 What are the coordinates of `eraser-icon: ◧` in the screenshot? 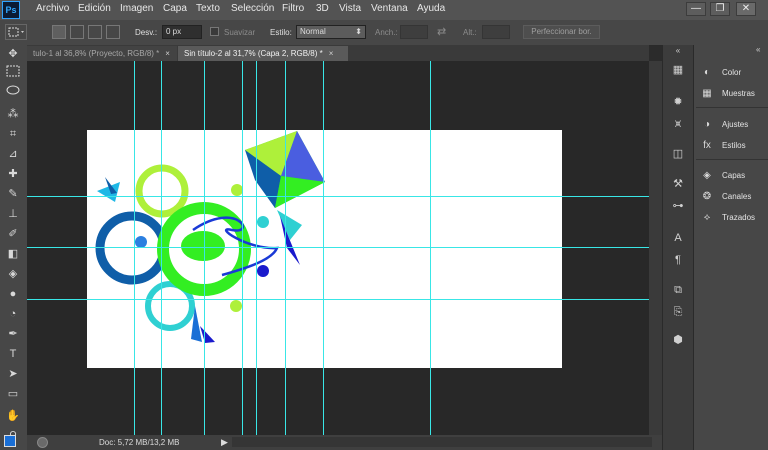 It's located at (13, 254).